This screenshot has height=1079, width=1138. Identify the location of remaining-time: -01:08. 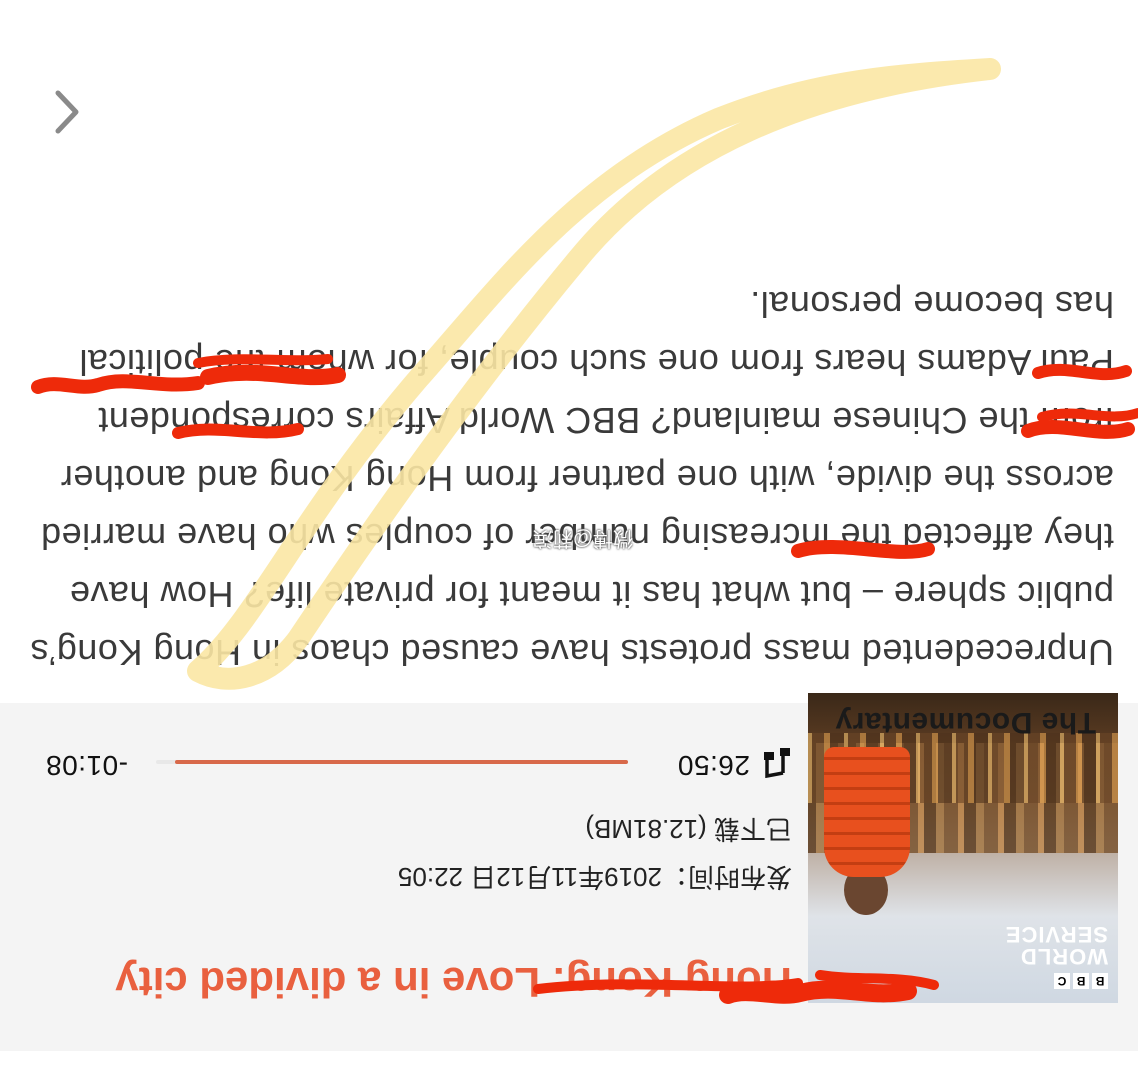
(86, 765).